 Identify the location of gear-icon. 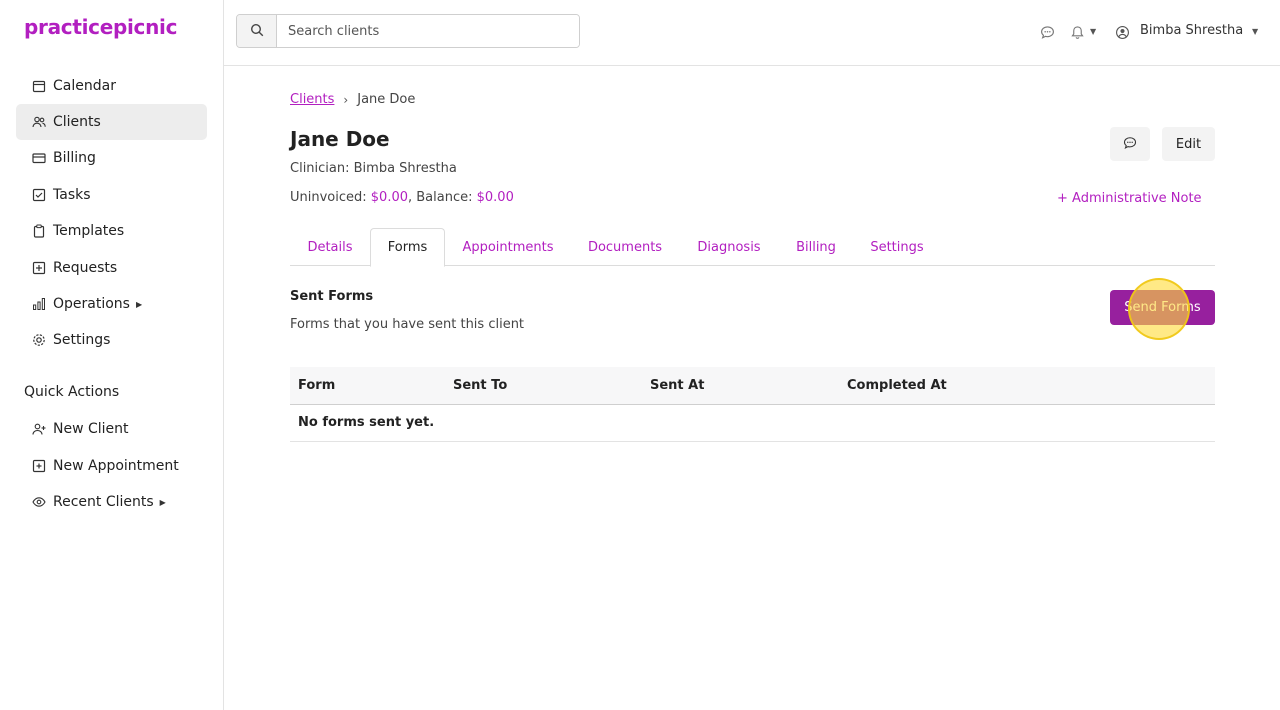
(39, 340).